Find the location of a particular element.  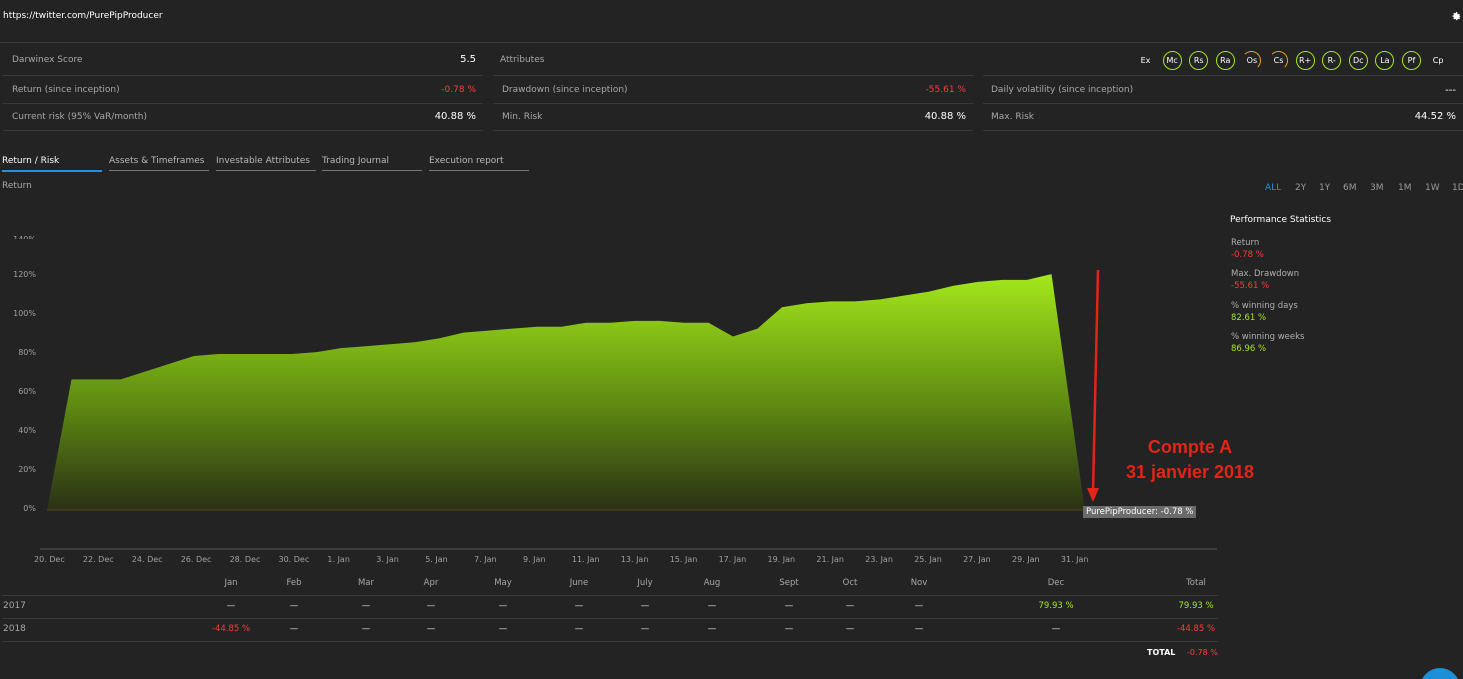

year-label: 2018 is located at coordinates (14, 629).